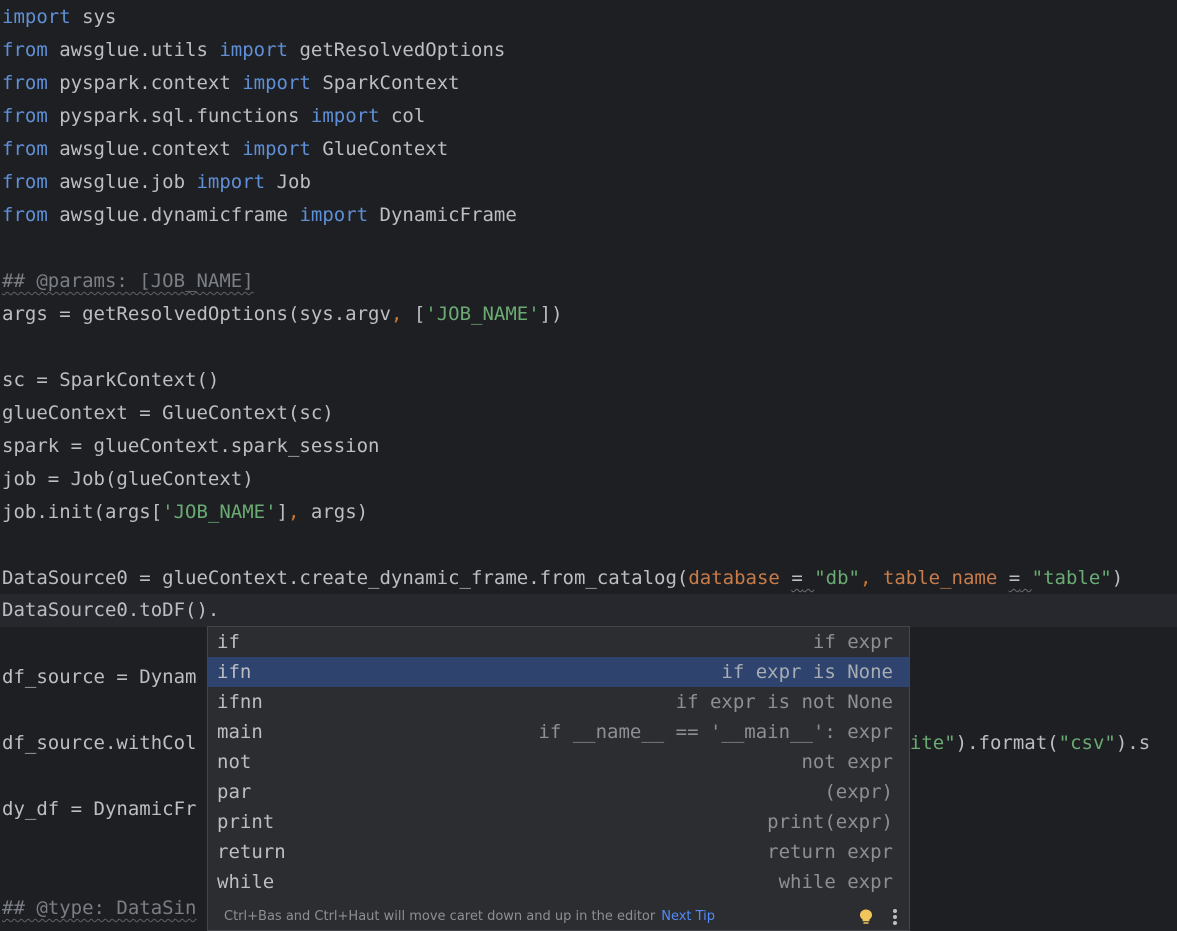  Describe the element at coordinates (866, 917) in the screenshot. I see `lightbulb-icon` at that location.